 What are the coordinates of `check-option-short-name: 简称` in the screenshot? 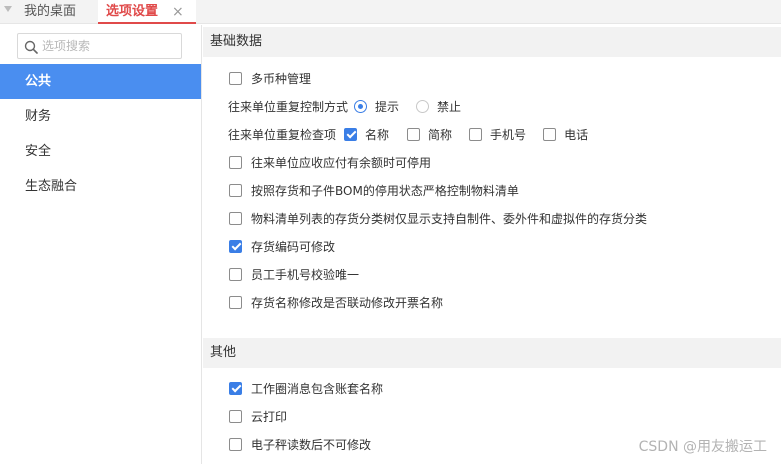 It's located at (429, 134).